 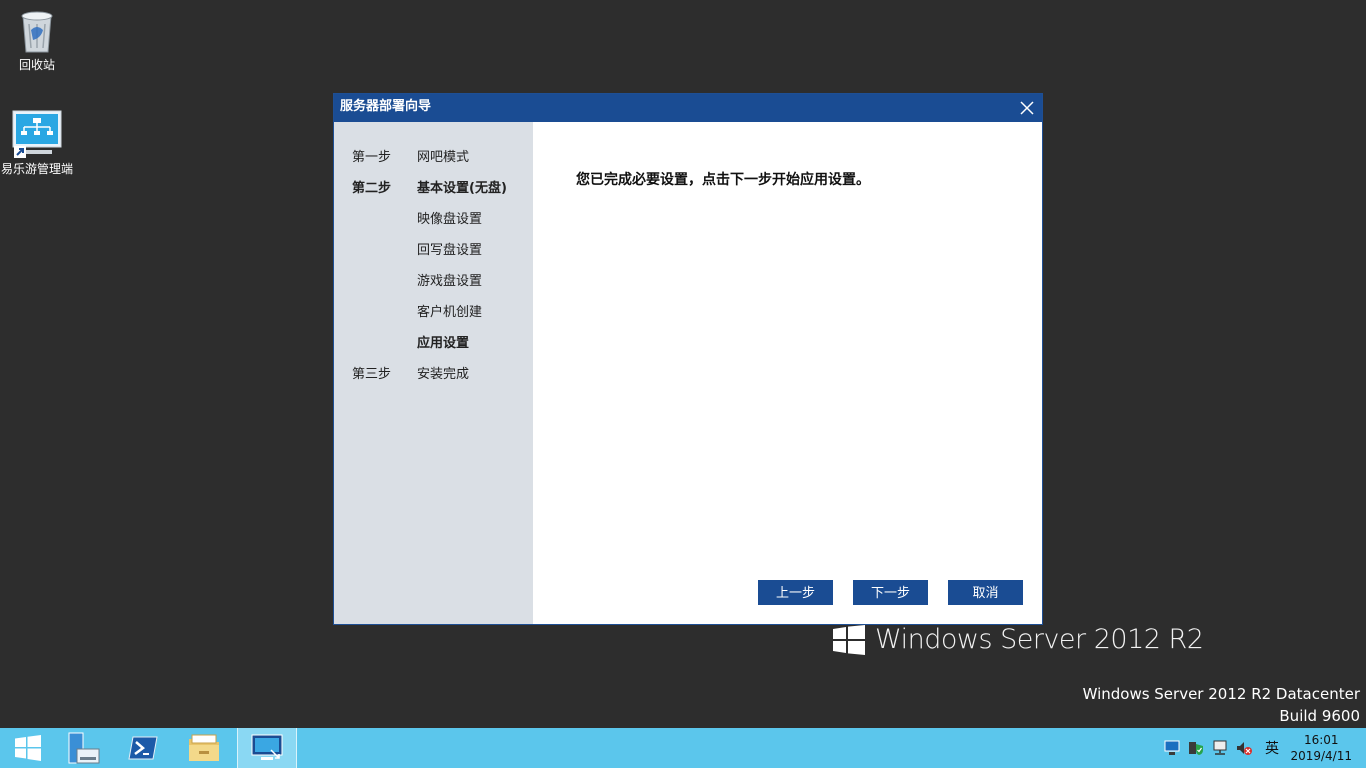 I want to click on shield-check-icon, so click(x=1196, y=748).